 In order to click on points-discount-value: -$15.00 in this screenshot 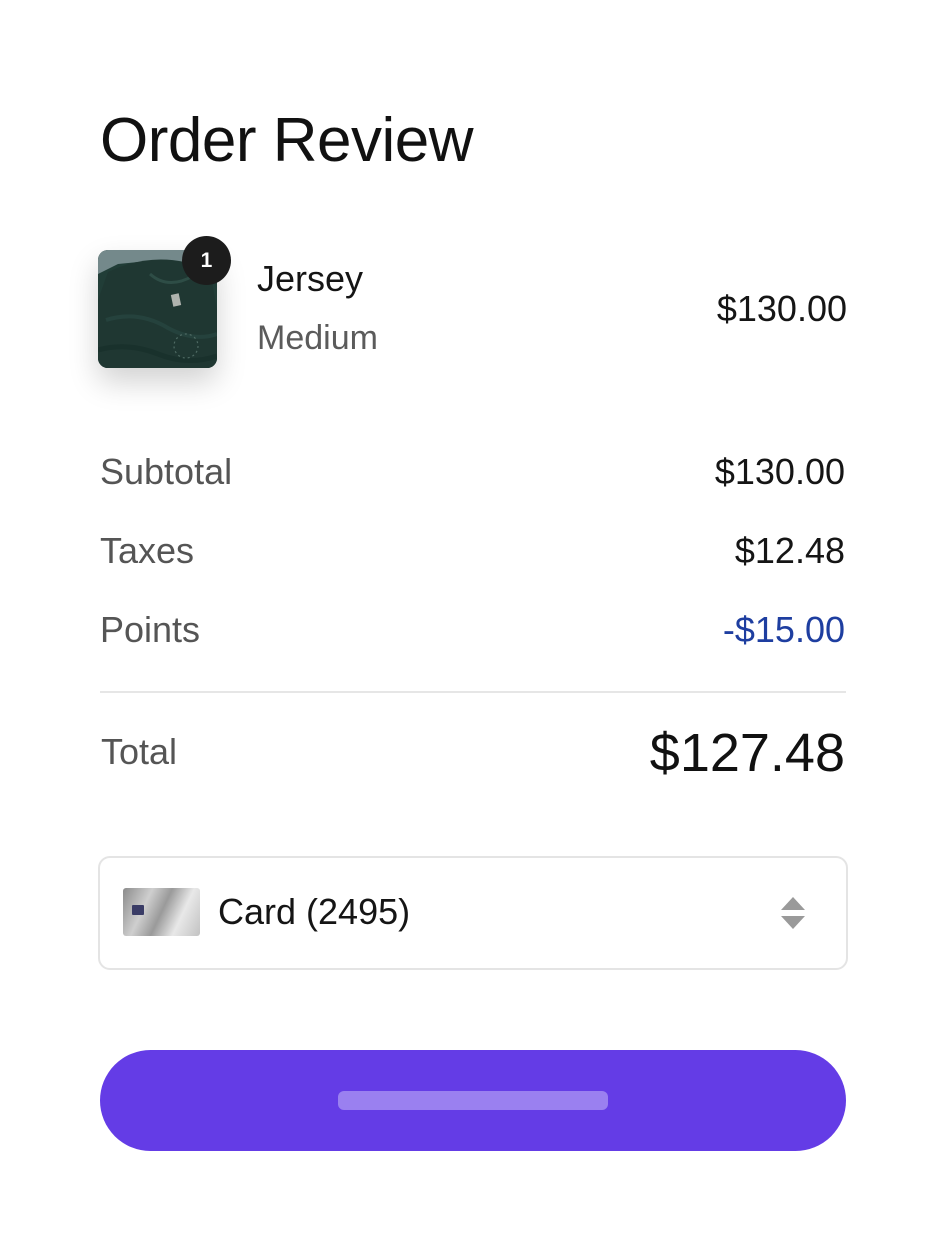, I will do `click(783, 629)`.